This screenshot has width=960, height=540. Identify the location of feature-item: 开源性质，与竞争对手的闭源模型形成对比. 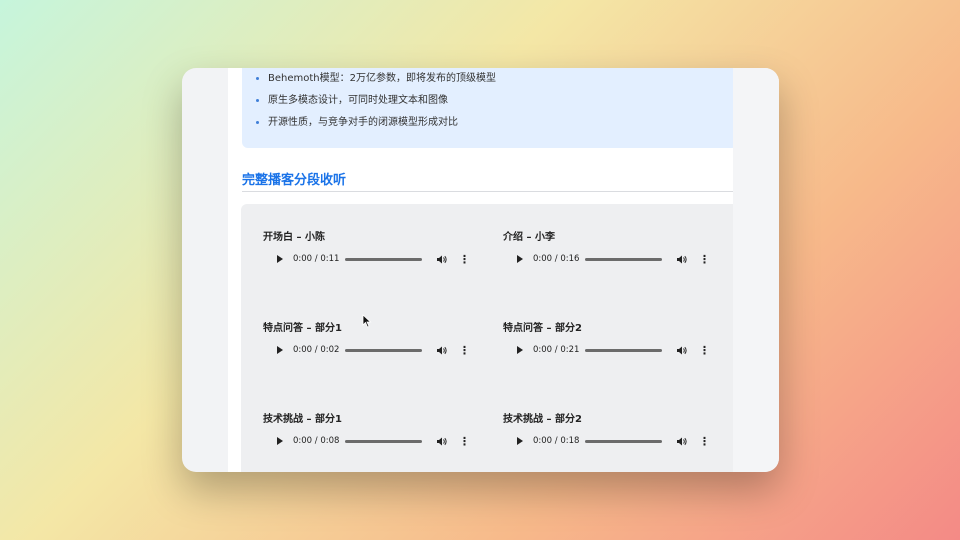
(375, 125).